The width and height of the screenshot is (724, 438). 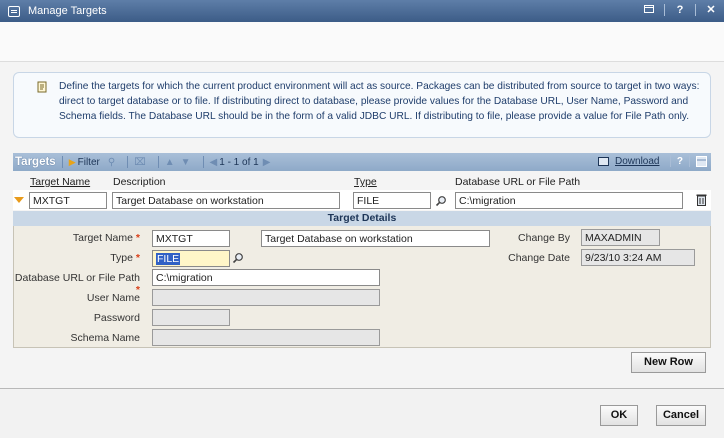 What do you see at coordinates (637, 161) in the screenshot?
I see `download-link: Download` at bounding box center [637, 161].